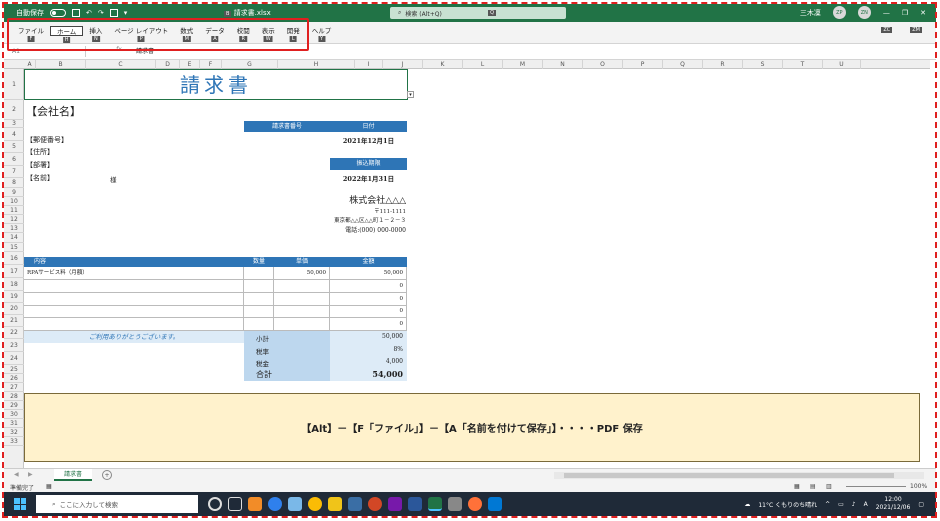 This screenshot has width=940, height=521. I want to click on column-header: A, so click(30, 64).